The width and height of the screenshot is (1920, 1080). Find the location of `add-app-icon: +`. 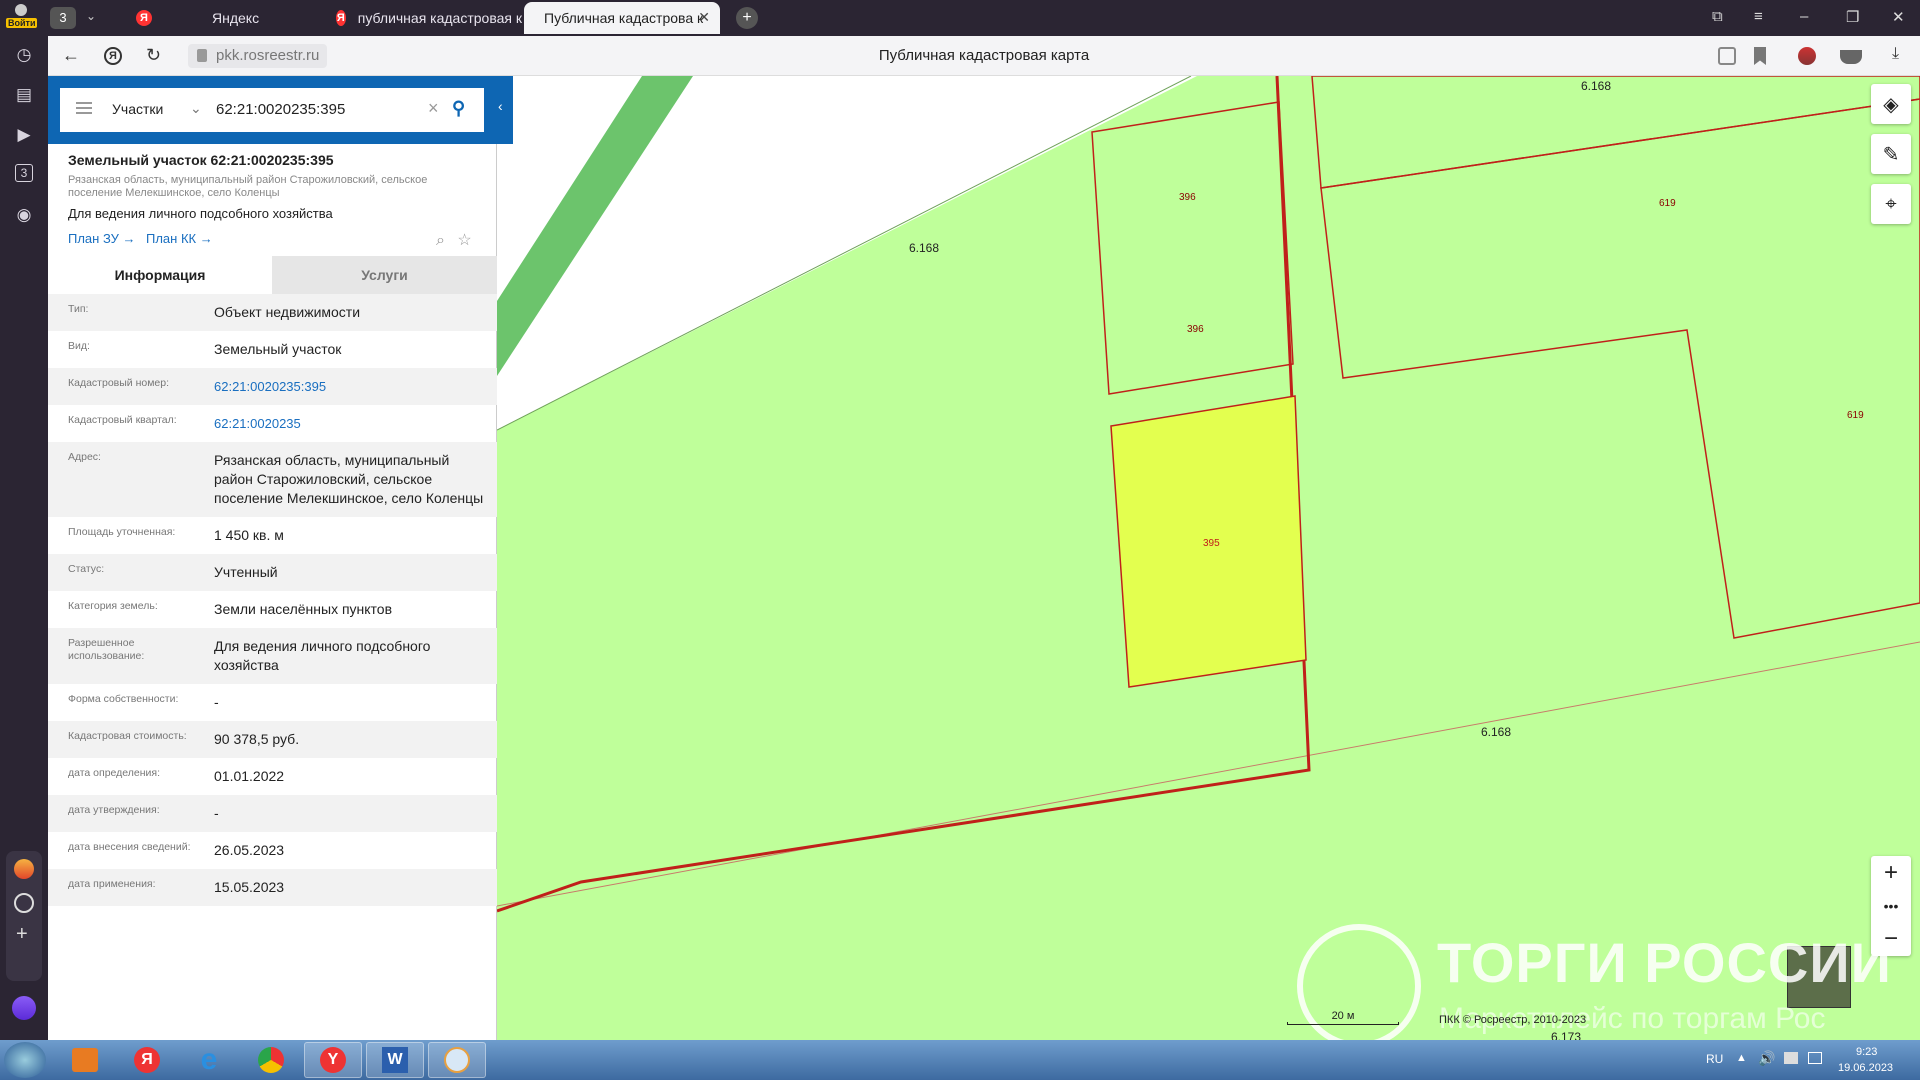

add-app-icon: + is located at coordinates (22, 934).